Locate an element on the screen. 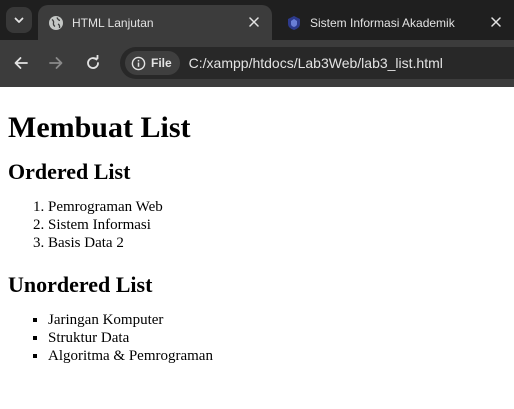  list-item: Struktur Data is located at coordinates (277, 338).